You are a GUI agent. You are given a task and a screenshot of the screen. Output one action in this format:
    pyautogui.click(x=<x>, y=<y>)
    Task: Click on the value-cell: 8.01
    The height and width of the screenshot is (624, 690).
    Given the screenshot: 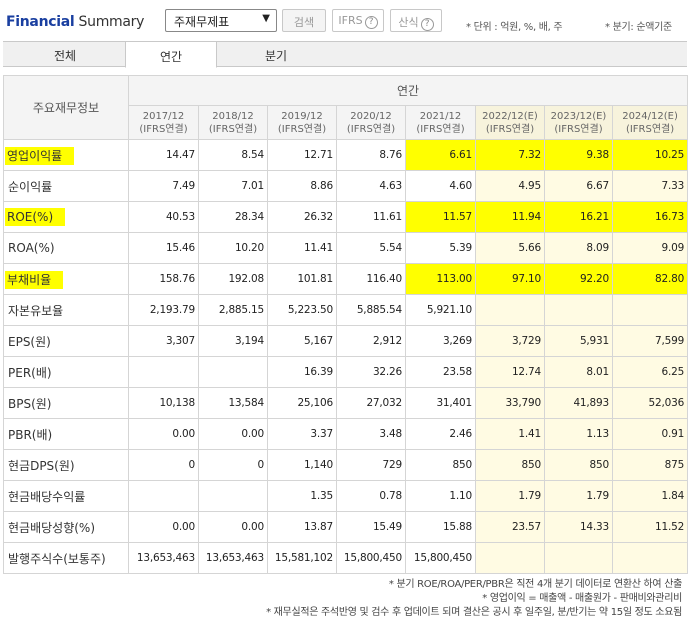 What is the action you would take?
    pyautogui.click(x=578, y=372)
    